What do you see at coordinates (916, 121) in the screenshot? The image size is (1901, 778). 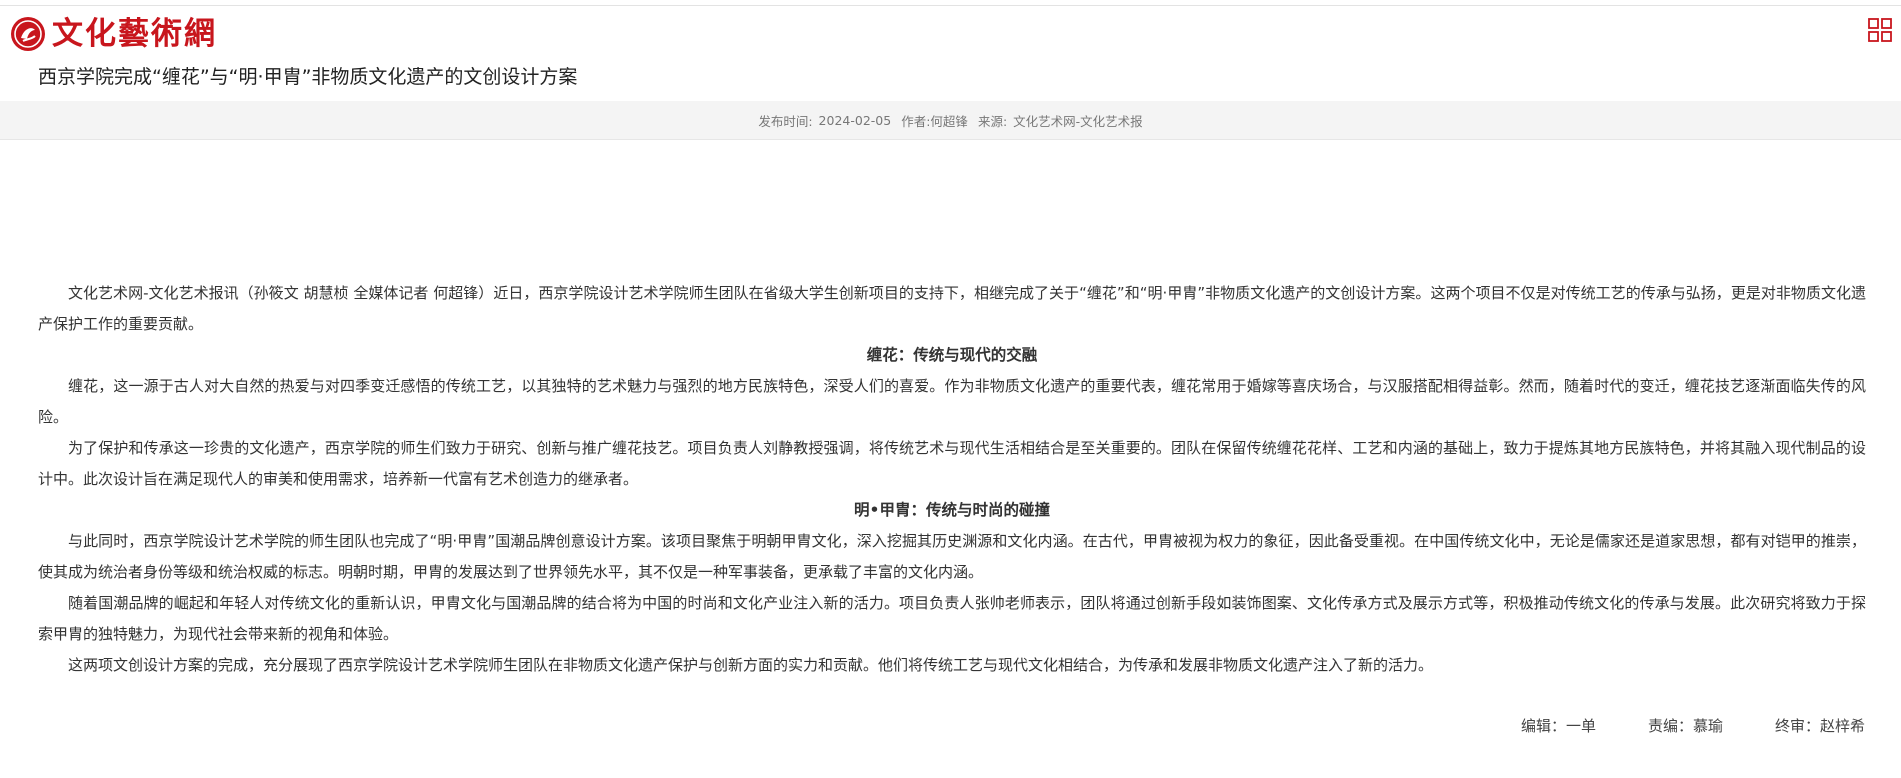 I see `author-label: 作者:` at bounding box center [916, 121].